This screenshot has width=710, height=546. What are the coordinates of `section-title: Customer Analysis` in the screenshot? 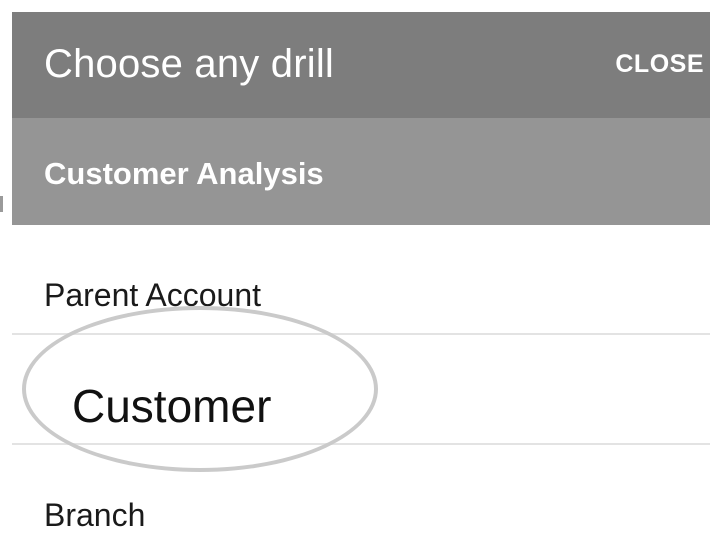 It's located at (184, 173).